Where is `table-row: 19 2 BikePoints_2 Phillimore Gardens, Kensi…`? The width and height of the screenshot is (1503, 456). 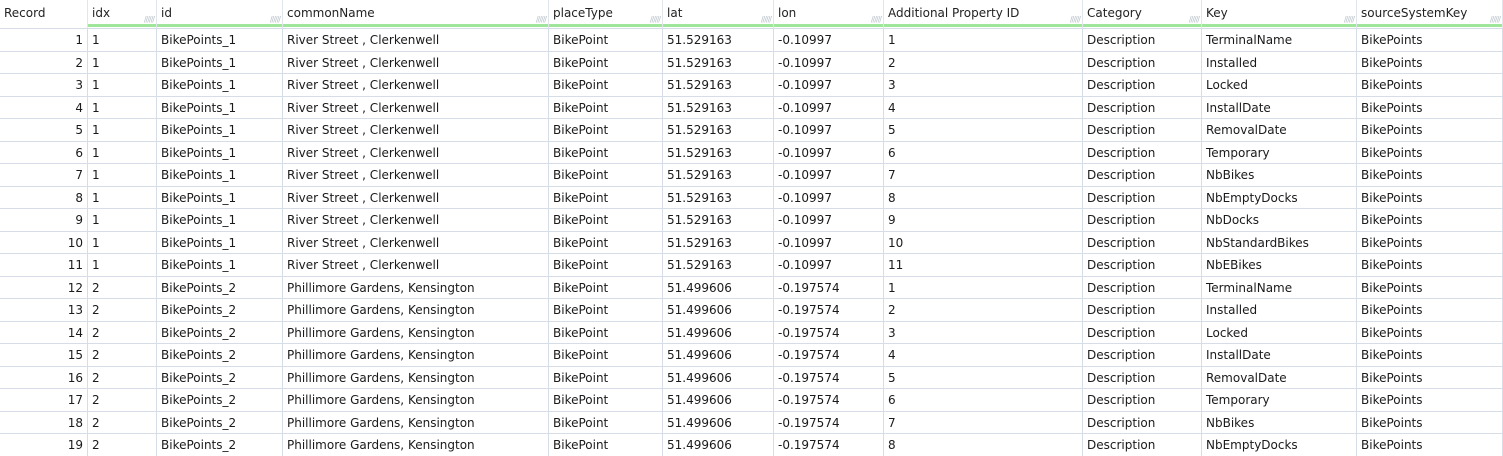
table-row: 19 2 BikePoints_2 Phillimore Gardens, Kensi… is located at coordinates (751, 445).